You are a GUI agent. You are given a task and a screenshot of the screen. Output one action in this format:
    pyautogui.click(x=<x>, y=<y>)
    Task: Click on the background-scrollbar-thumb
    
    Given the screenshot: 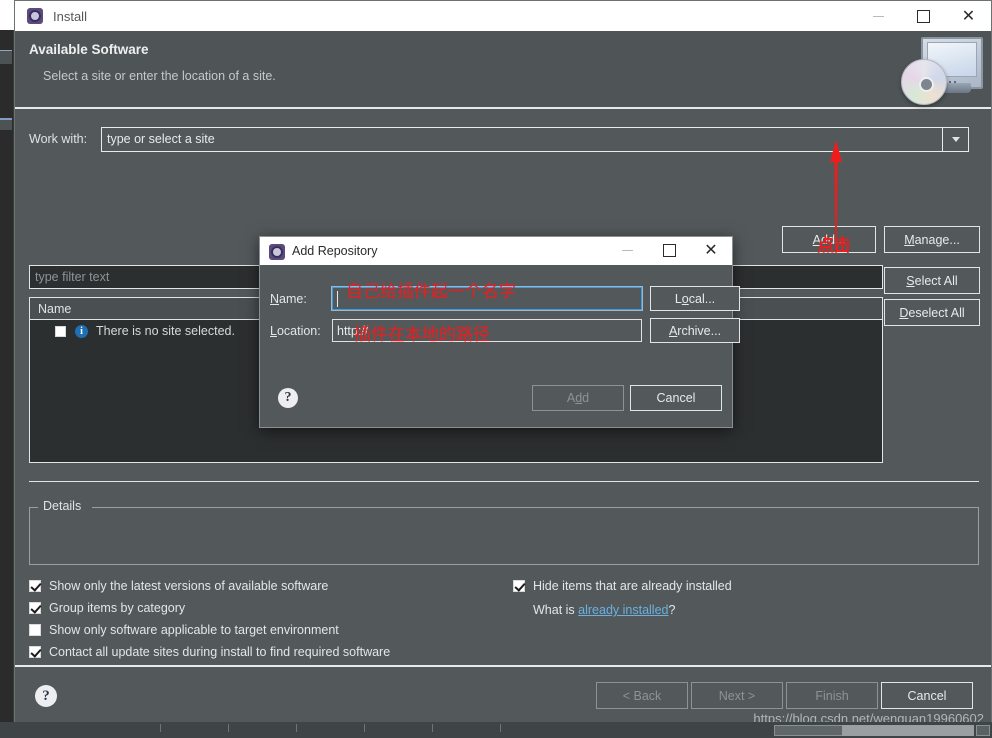 What is the action you would take?
    pyautogui.click(x=908, y=730)
    